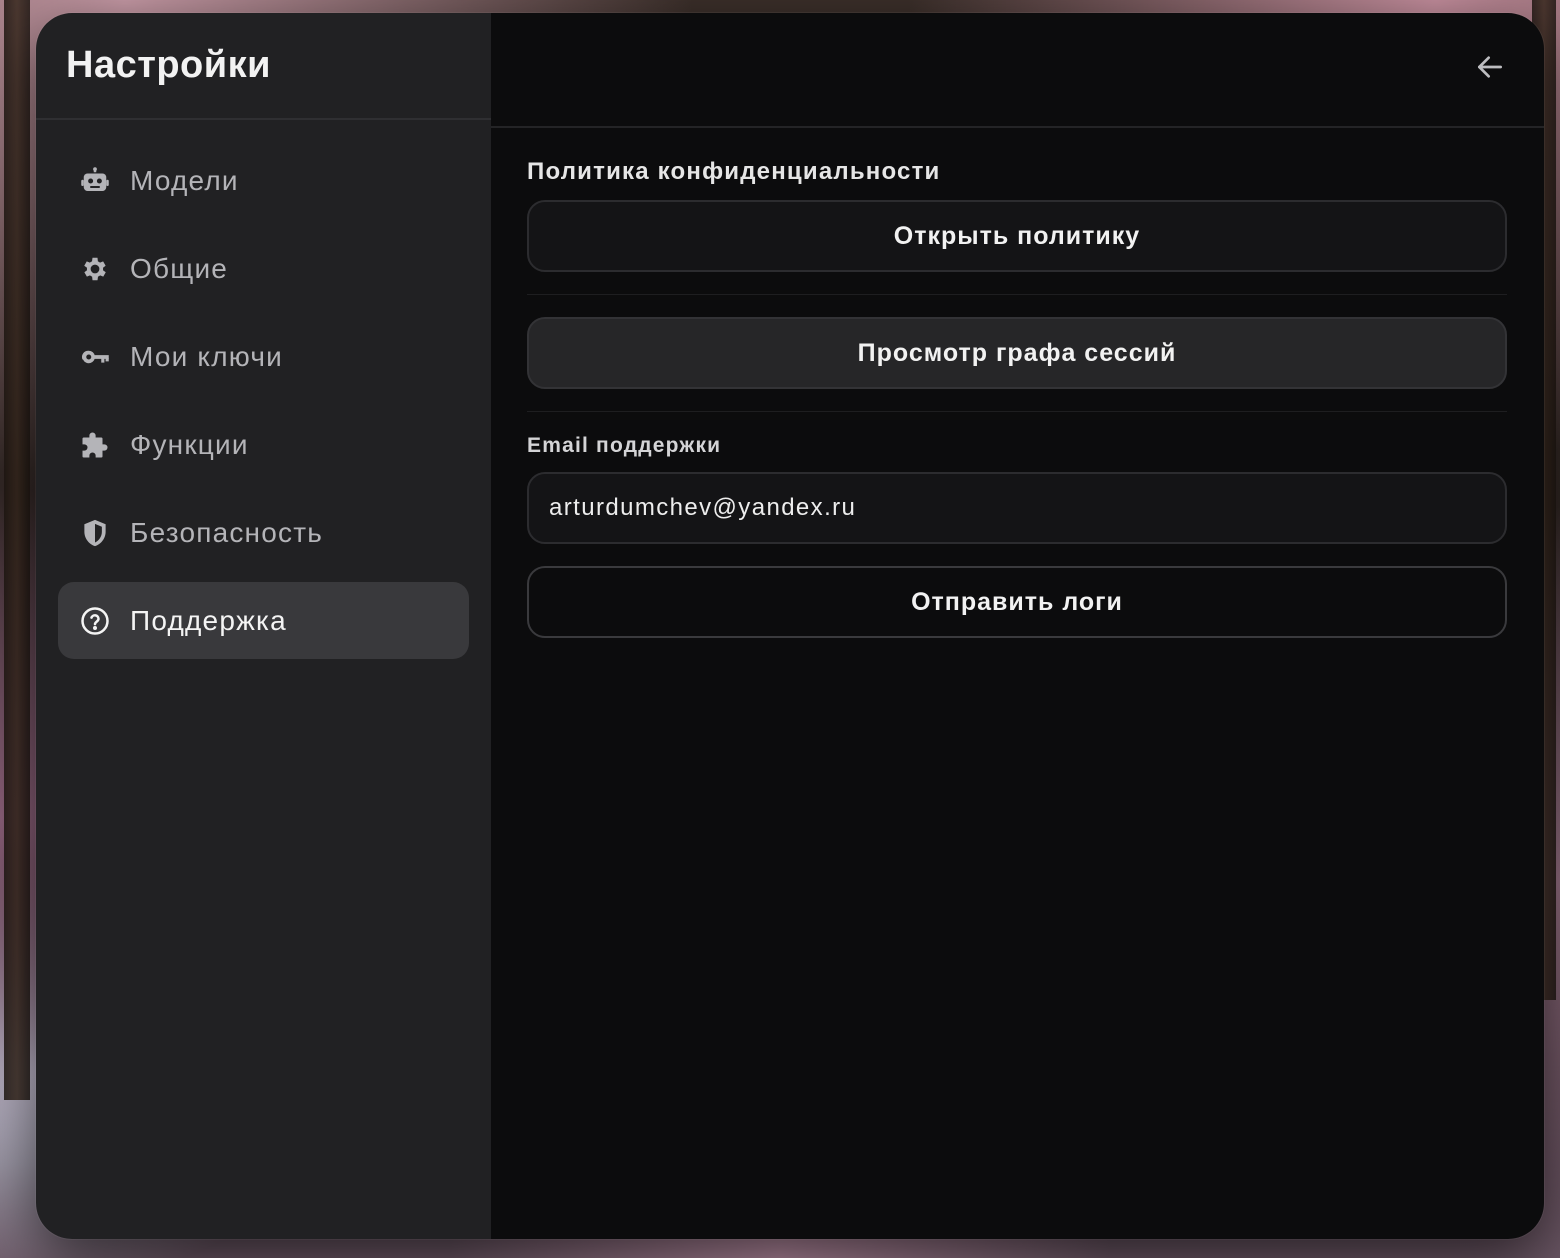 This screenshot has height=1258, width=1560. I want to click on main-header, so click(1017, 70).